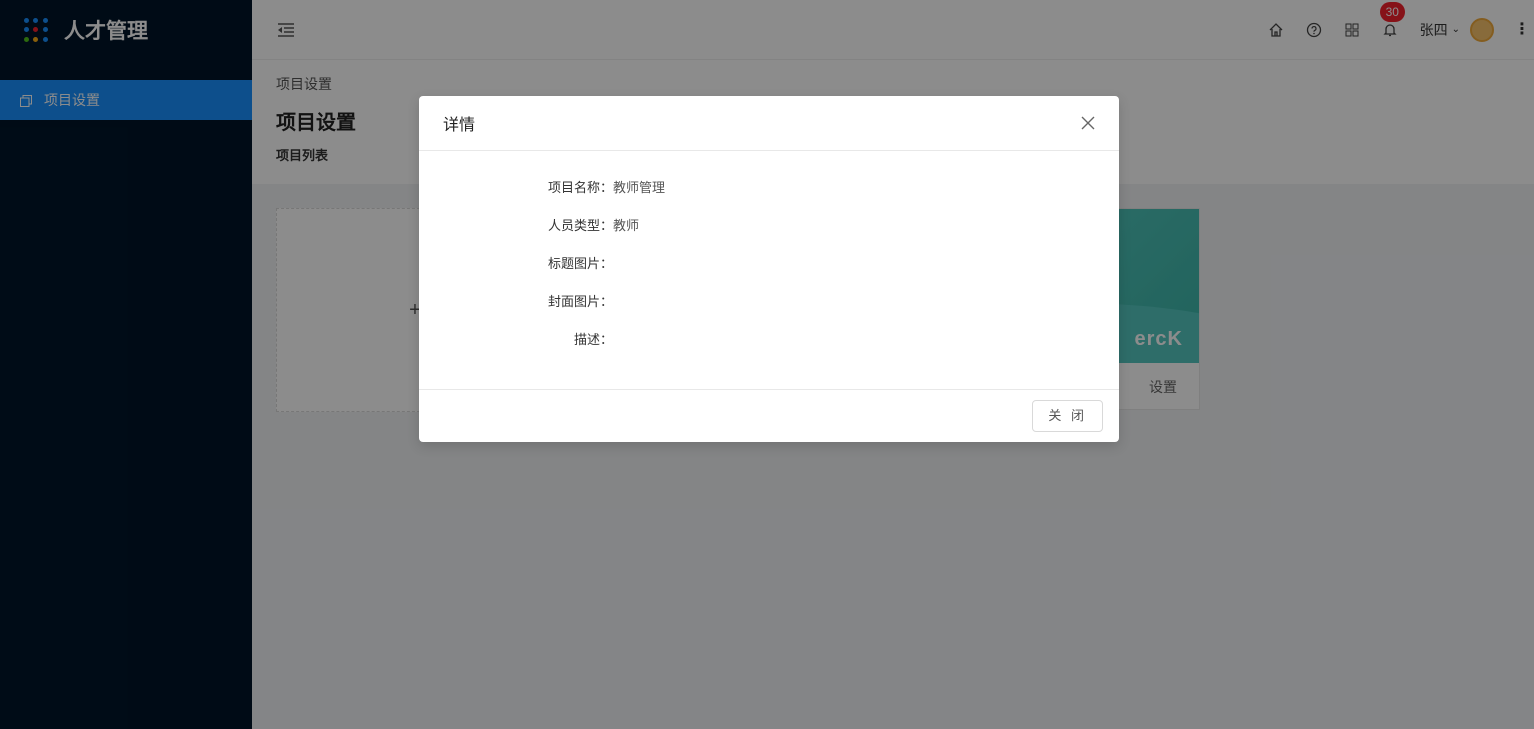 The width and height of the screenshot is (1534, 729). What do you see at coordinates (639, 187) in the screenshot?
I see `field-value: 教师管理` at bounding box center [639, 187].